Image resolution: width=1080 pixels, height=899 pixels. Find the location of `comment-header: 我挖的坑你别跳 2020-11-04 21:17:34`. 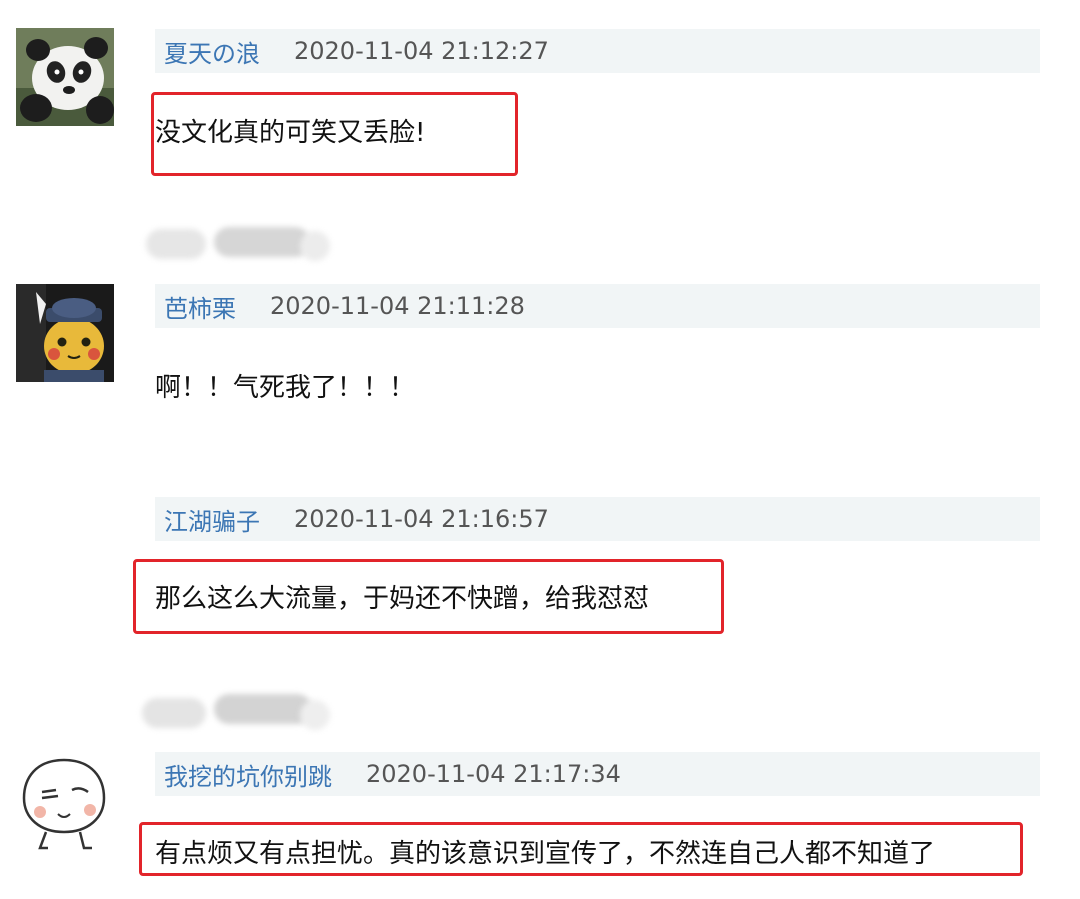

comment-header: 我挖的坑你别跳 2020-11-04 21:17:34 is located at coordinates (597, 774).